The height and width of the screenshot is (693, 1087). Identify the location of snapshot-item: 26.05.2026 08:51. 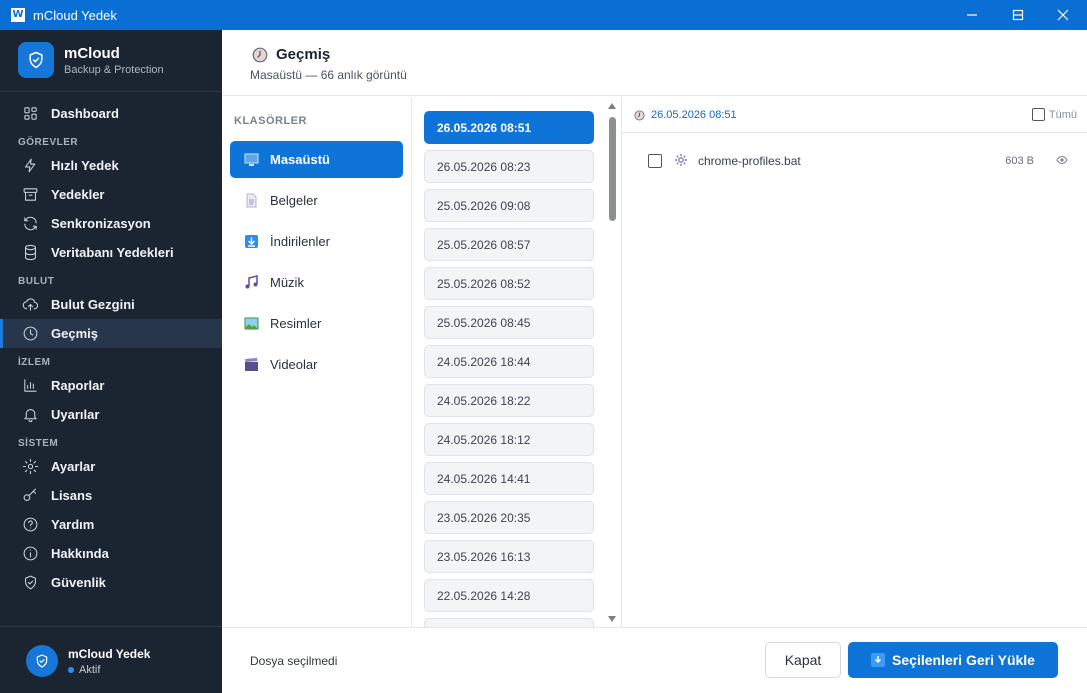
(509, 127).